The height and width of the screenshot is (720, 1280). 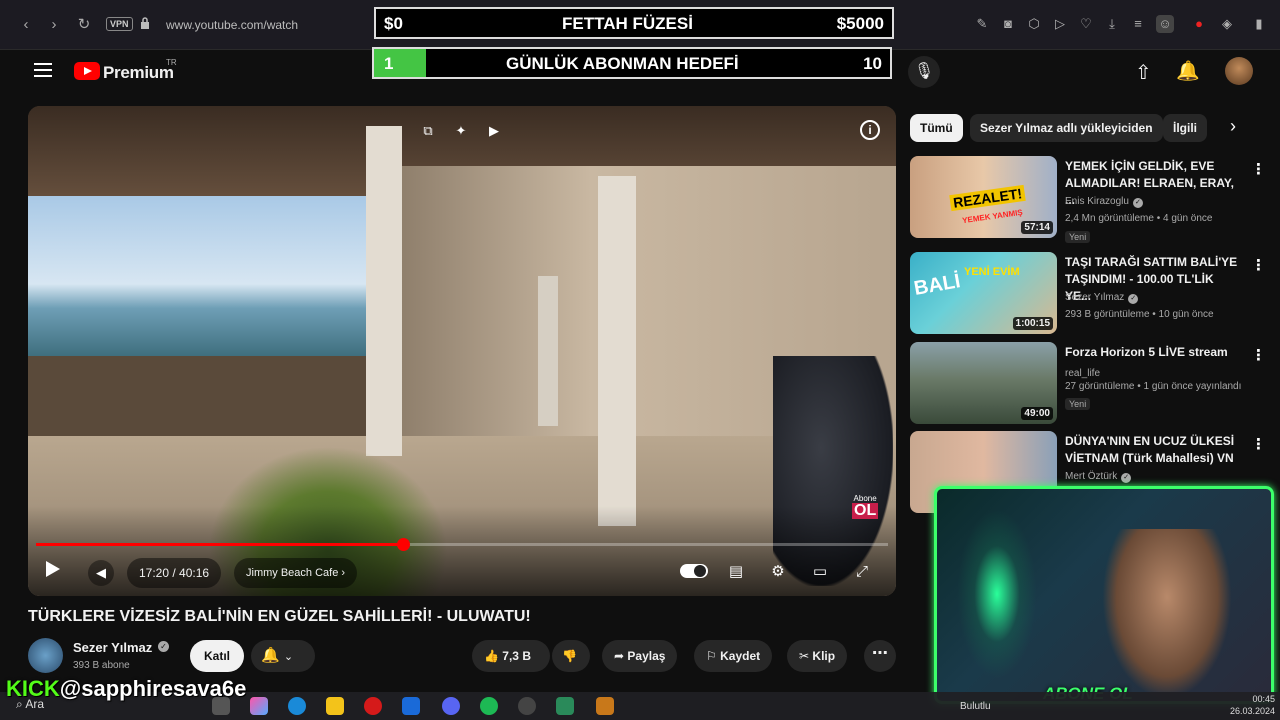 What do you see at coordinates (491, 656) in the screenshot?
I see `thumbs-up-icon: 👍` at bounding box center [491, 656].